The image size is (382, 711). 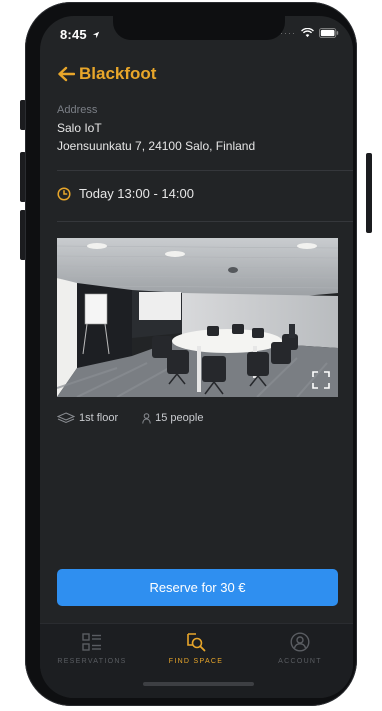 I want to click on tab-reservations: RESERVATIONS, so click(x=92, y=648).